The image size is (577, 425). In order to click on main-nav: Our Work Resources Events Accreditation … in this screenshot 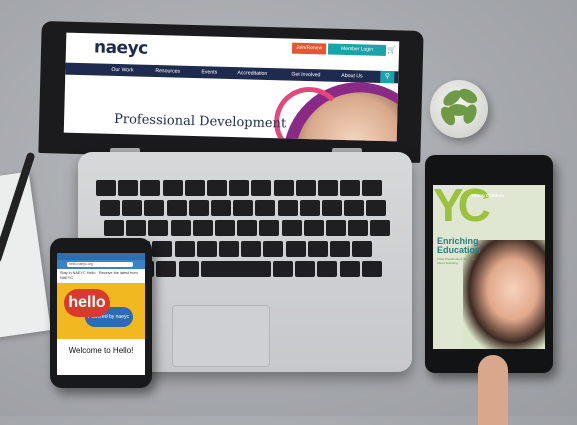, I will do `click(232, 73)`.